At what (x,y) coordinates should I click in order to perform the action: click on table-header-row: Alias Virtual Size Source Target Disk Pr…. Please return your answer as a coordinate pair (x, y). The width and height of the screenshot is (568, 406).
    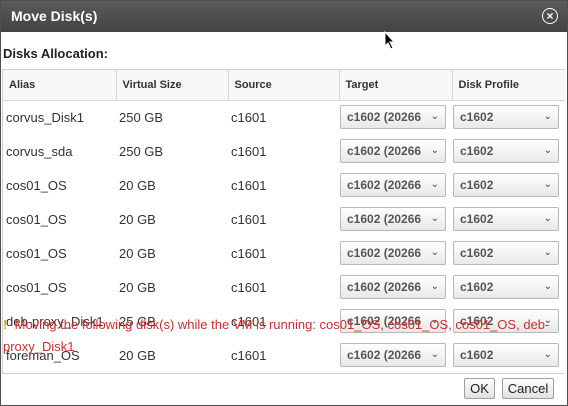
    Looking at the image, I should click on (284, 85).